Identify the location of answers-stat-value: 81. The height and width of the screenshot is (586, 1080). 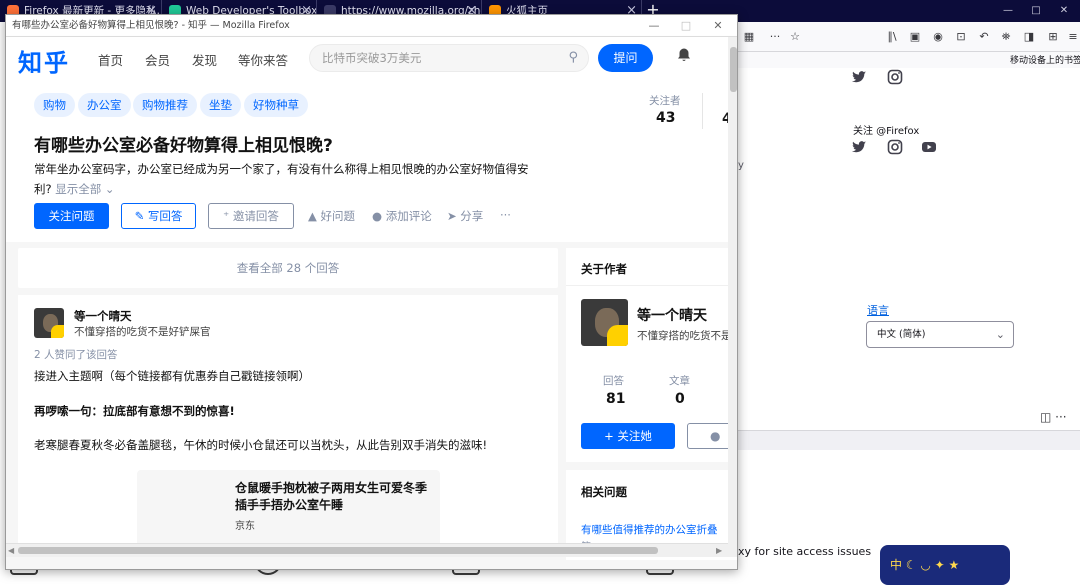
(615, 399).